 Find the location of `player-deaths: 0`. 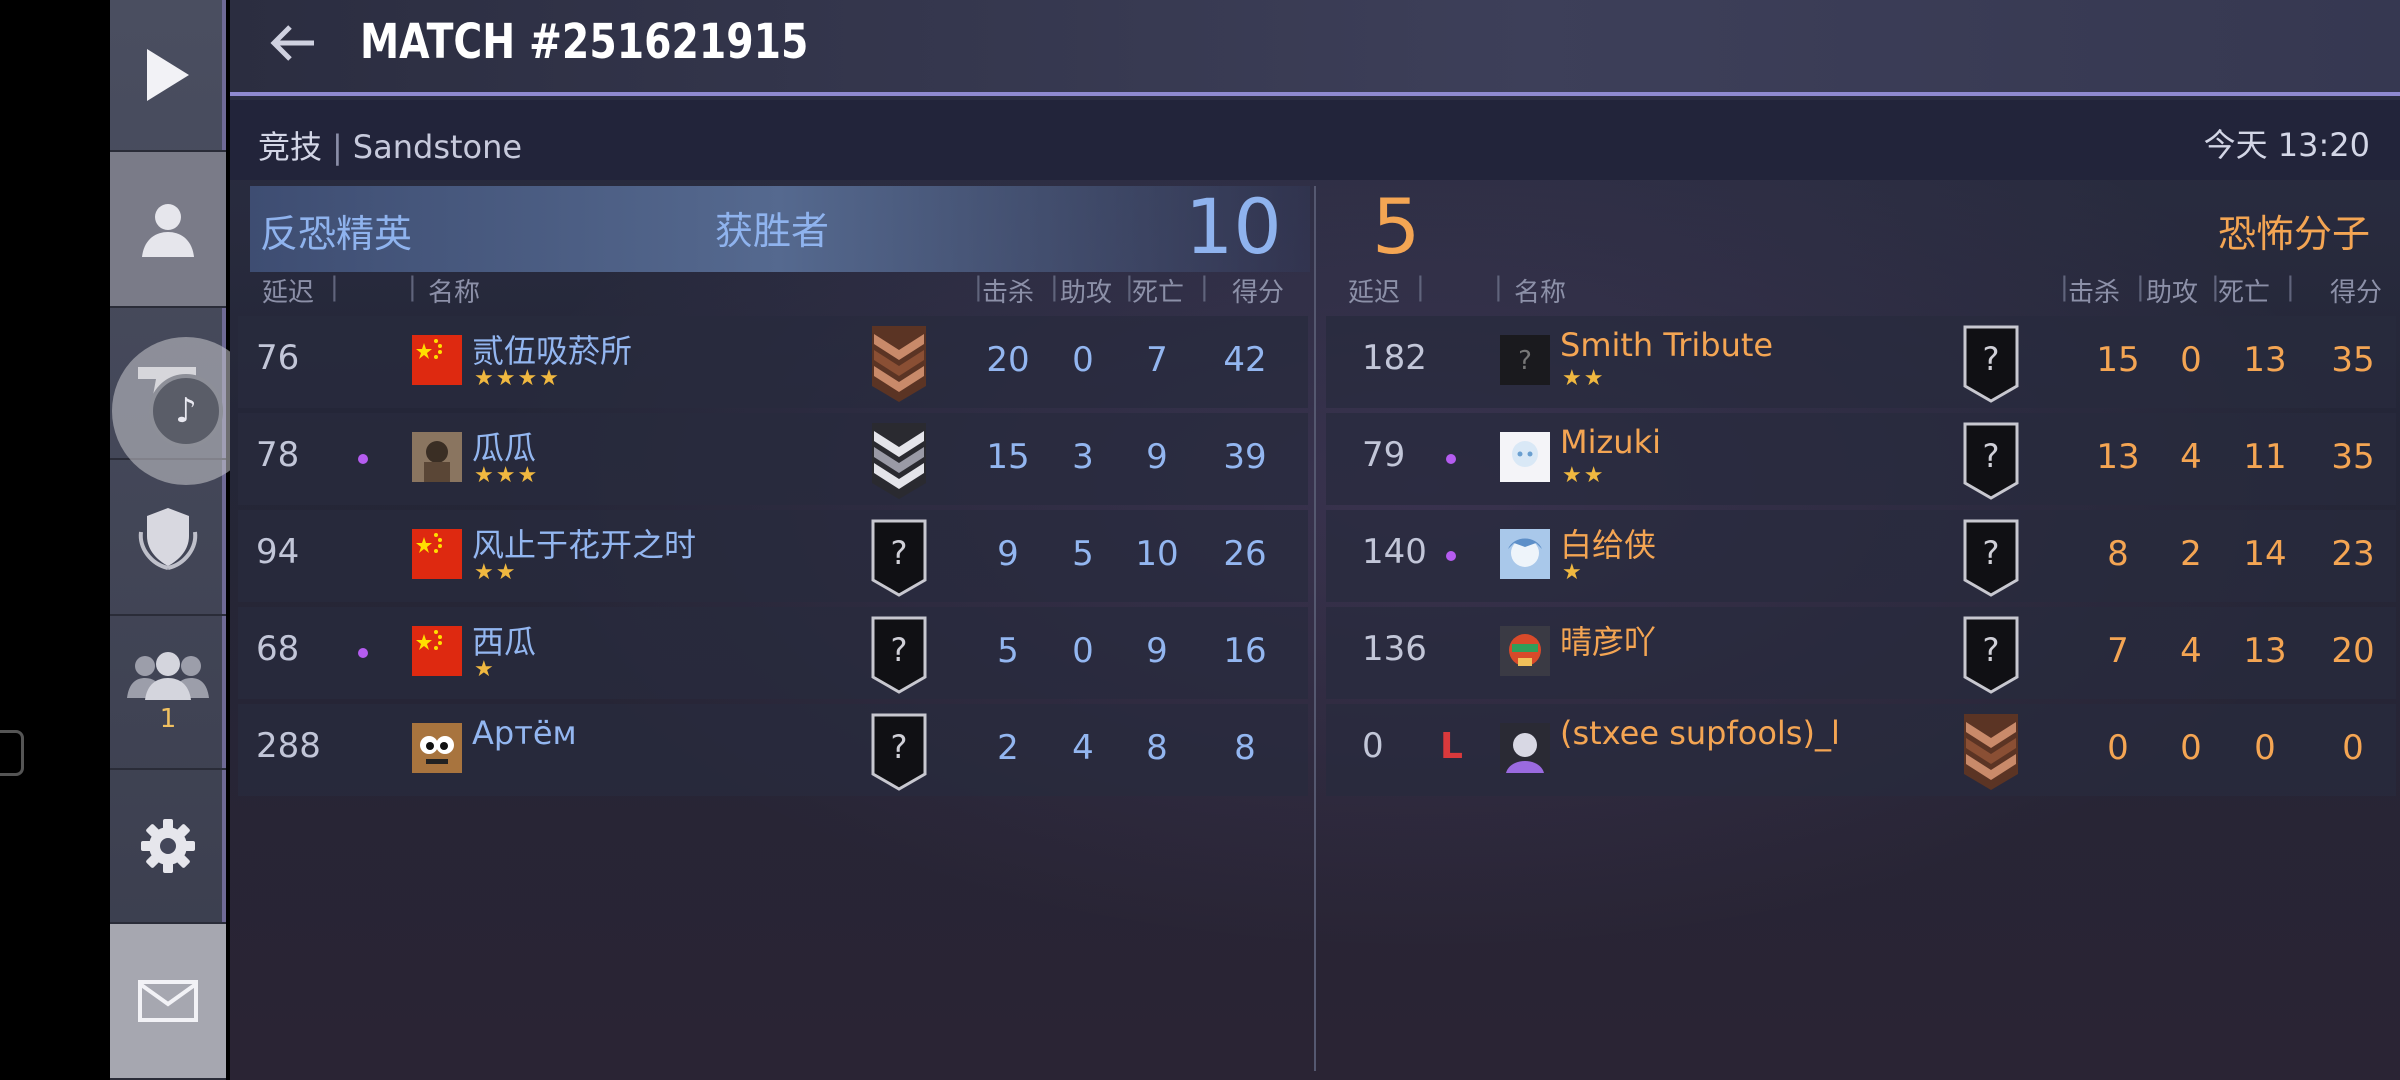

player-deaths: 0 is located at coordinates (2265, 748).